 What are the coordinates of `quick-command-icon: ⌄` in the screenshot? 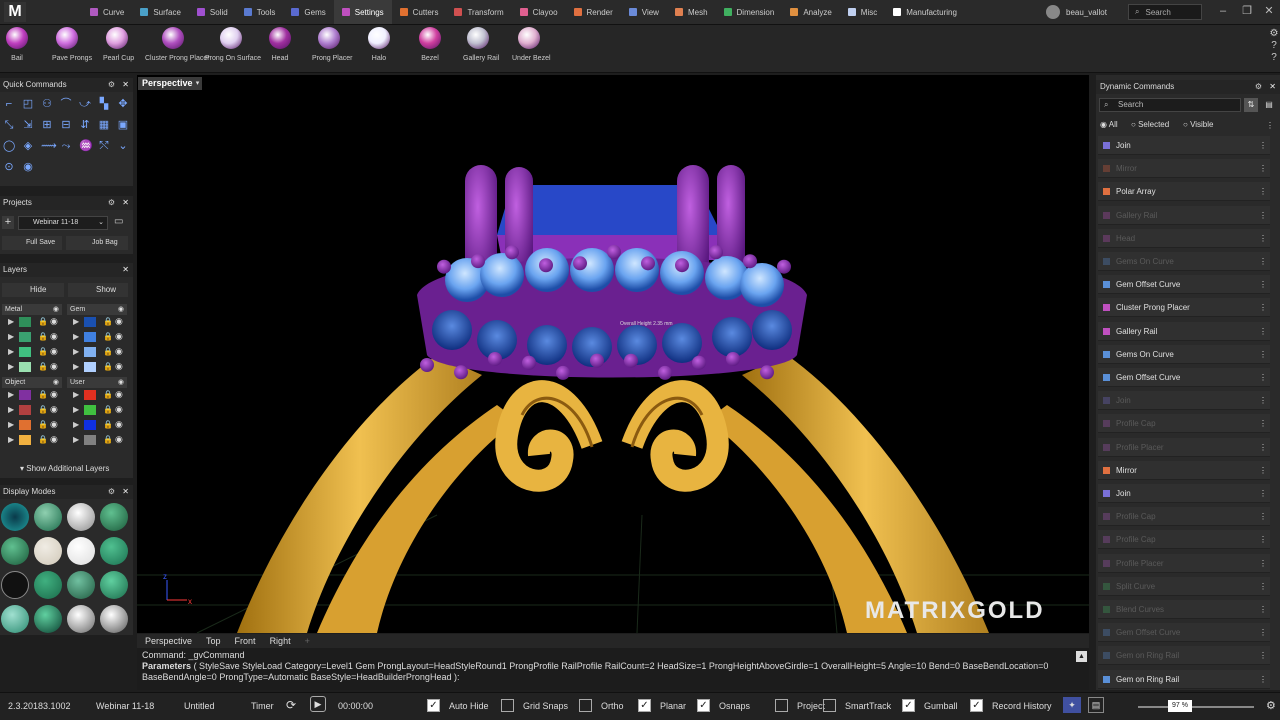 It's located at (123, 146).